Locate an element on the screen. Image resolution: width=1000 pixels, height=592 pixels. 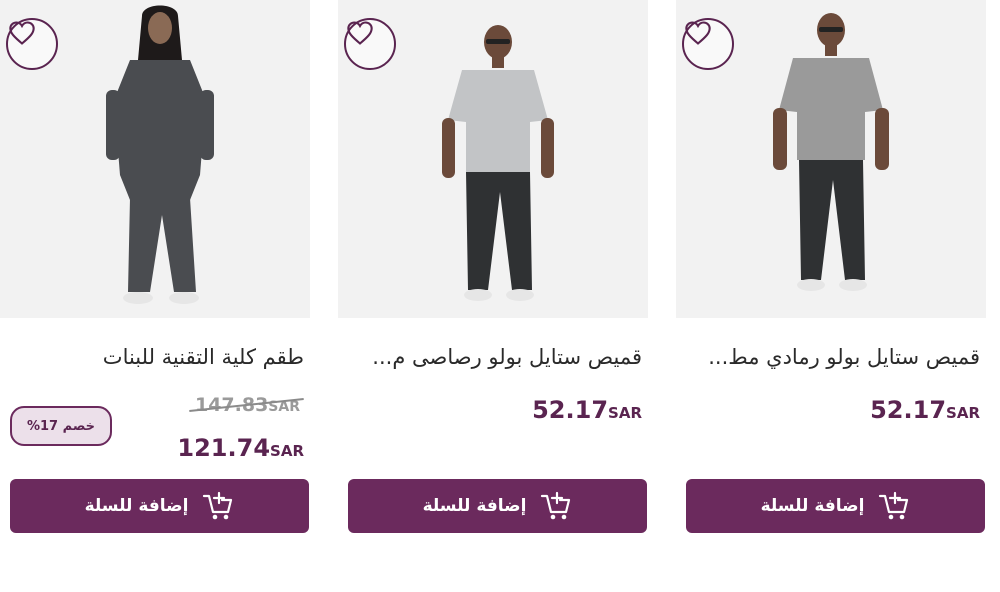
old-price: 147.83SAR is located at coordinates (246, 405).